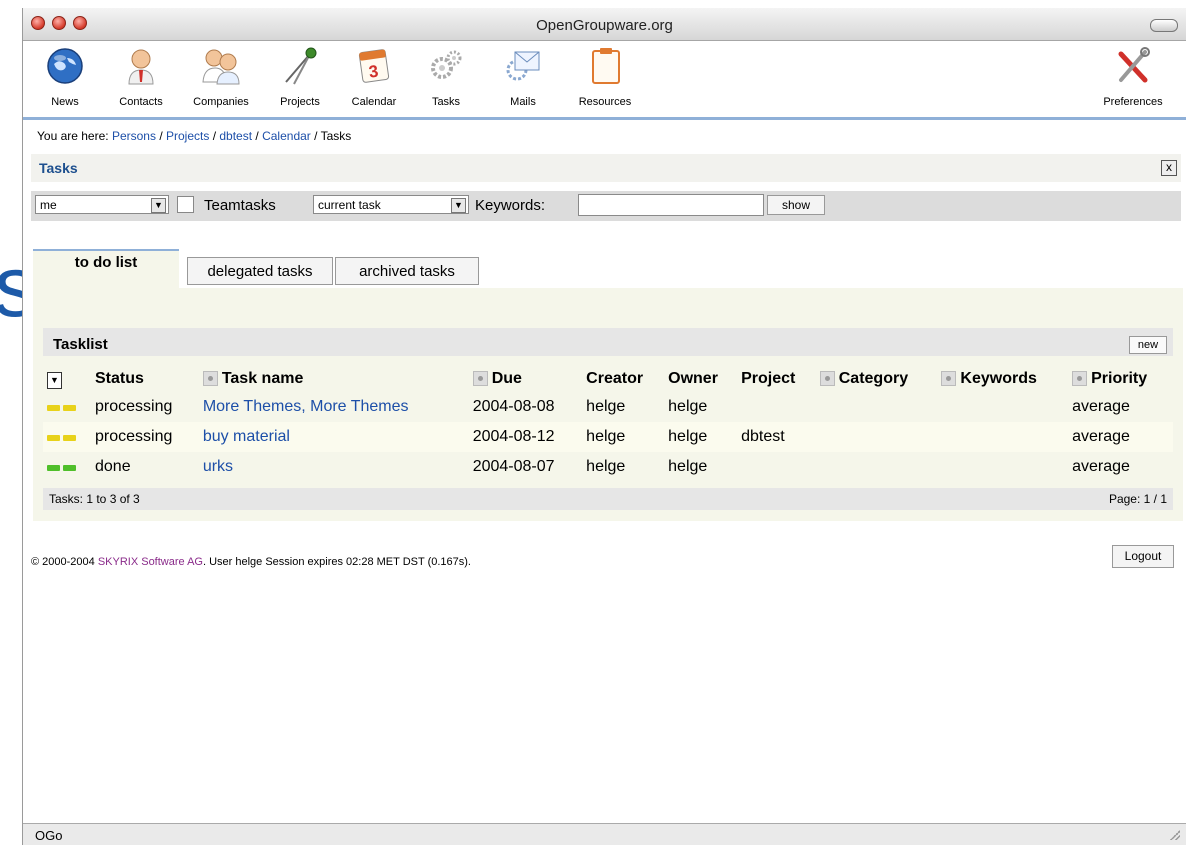 This screenshot has height=845, width=1186. I want to click on toolbar-resources: Resources, so click(605, 77).